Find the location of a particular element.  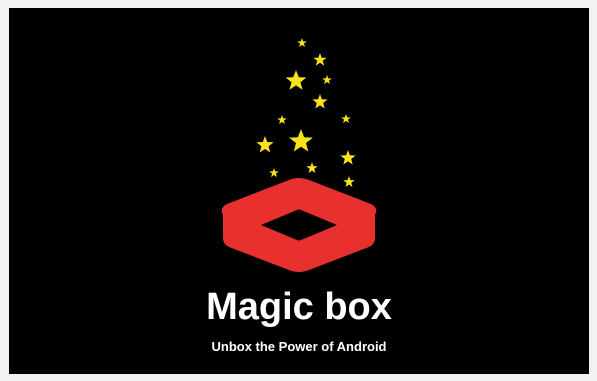

box-shape is located at coordinates (299, 225).